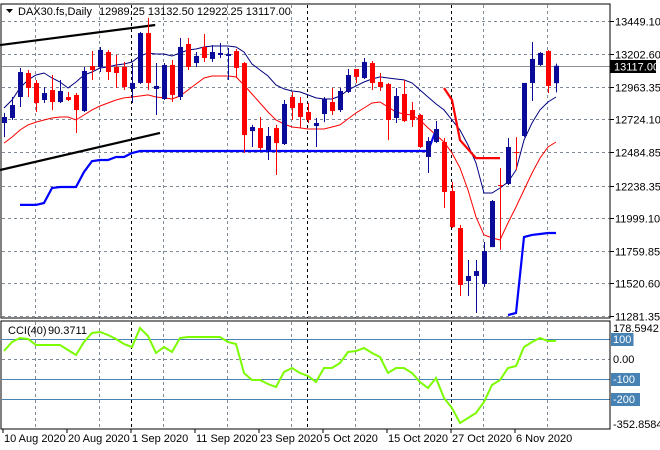  What do you see at coordinates (623, 360) in the screenshot?
I see `cci-tick-label: 0.00` at bounding box center [623, 360].